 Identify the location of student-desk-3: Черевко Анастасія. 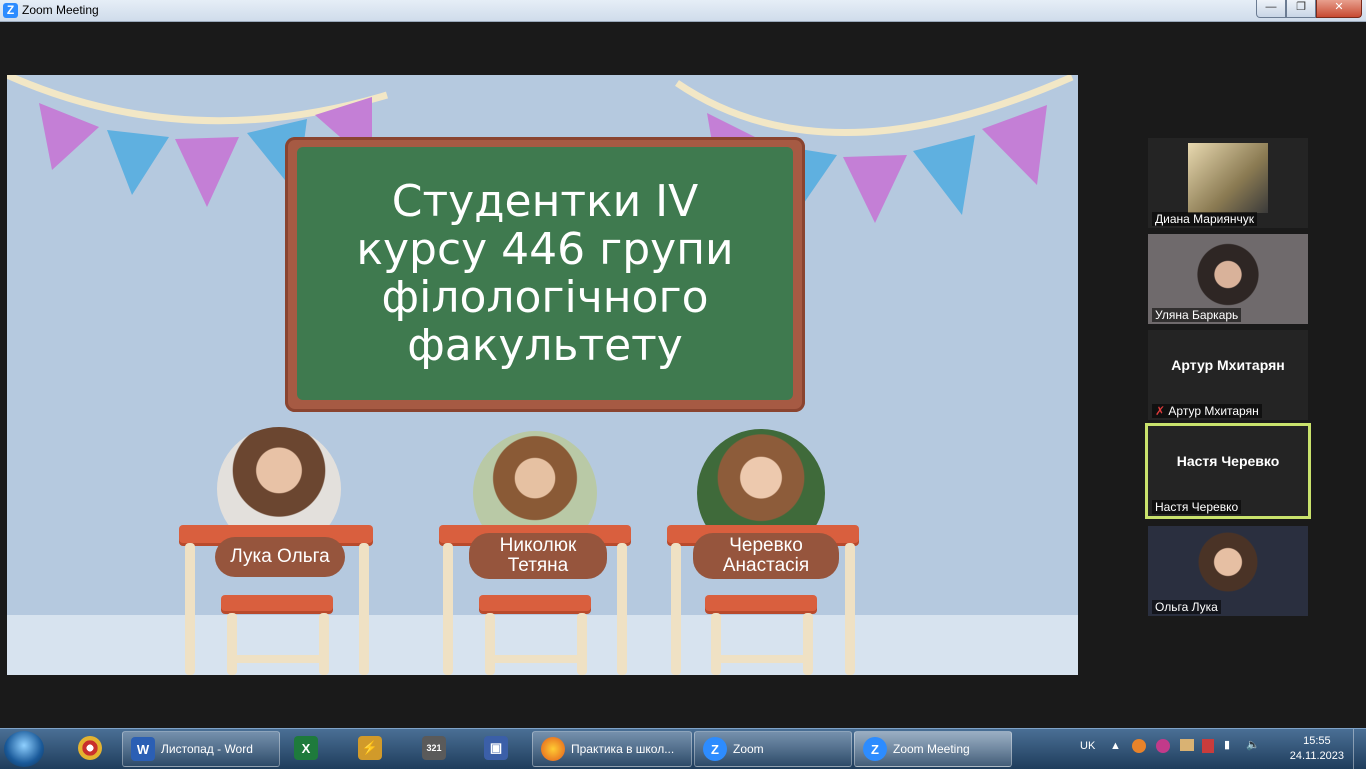
(763, 551).